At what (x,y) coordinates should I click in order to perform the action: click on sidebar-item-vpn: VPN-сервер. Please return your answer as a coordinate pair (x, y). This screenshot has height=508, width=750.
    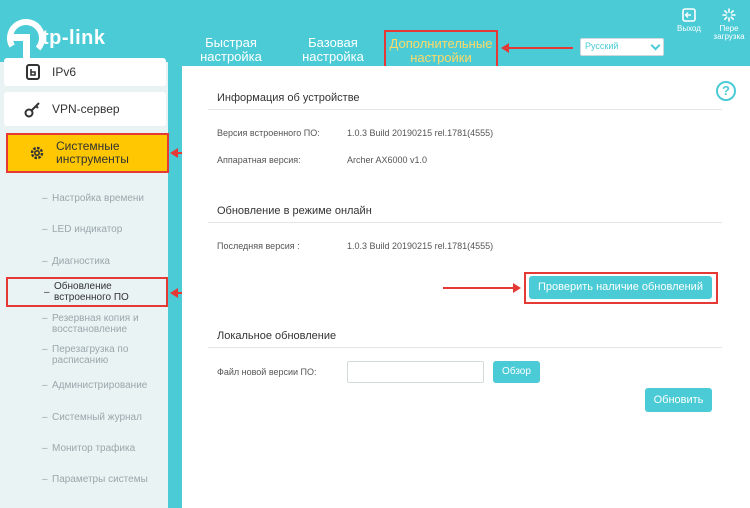
    Looking at the image, I should click on (85, 109).